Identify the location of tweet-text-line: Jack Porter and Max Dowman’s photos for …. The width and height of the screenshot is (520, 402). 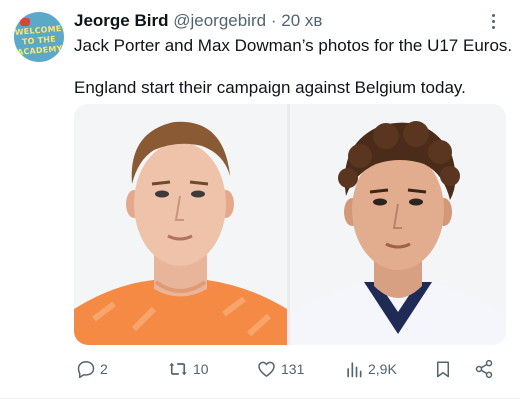
(293, 45).